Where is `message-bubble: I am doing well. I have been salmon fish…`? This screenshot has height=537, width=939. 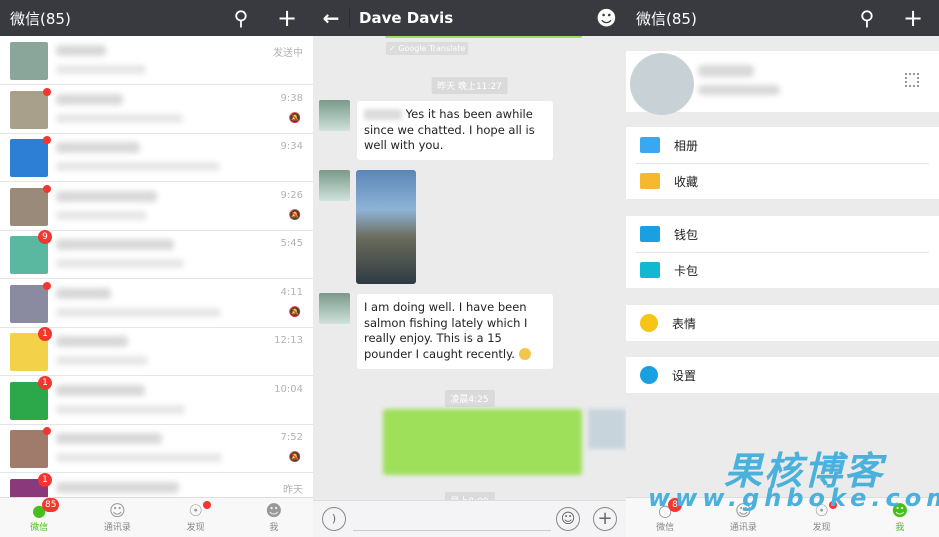
message-bubble: I am doing well. I have been salmon fish… is located at coordinates (455, 331).